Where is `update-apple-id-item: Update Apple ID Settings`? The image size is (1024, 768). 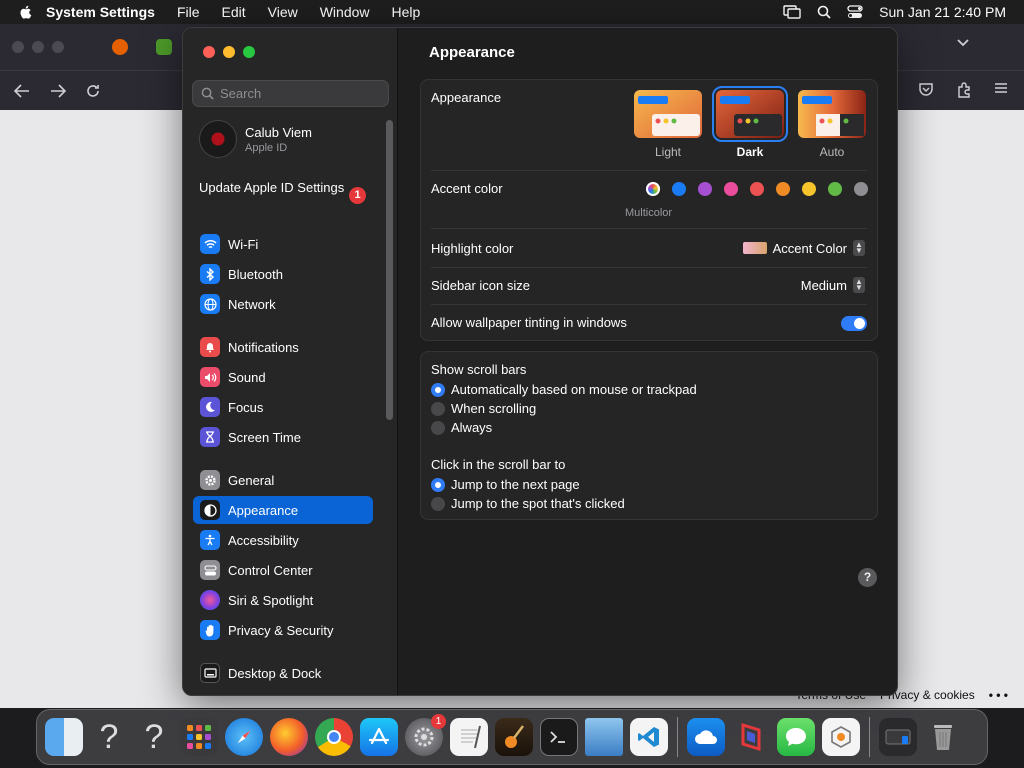 update-apple-id-item: Update Apple ID Settings is located at coordinates (284, 188).